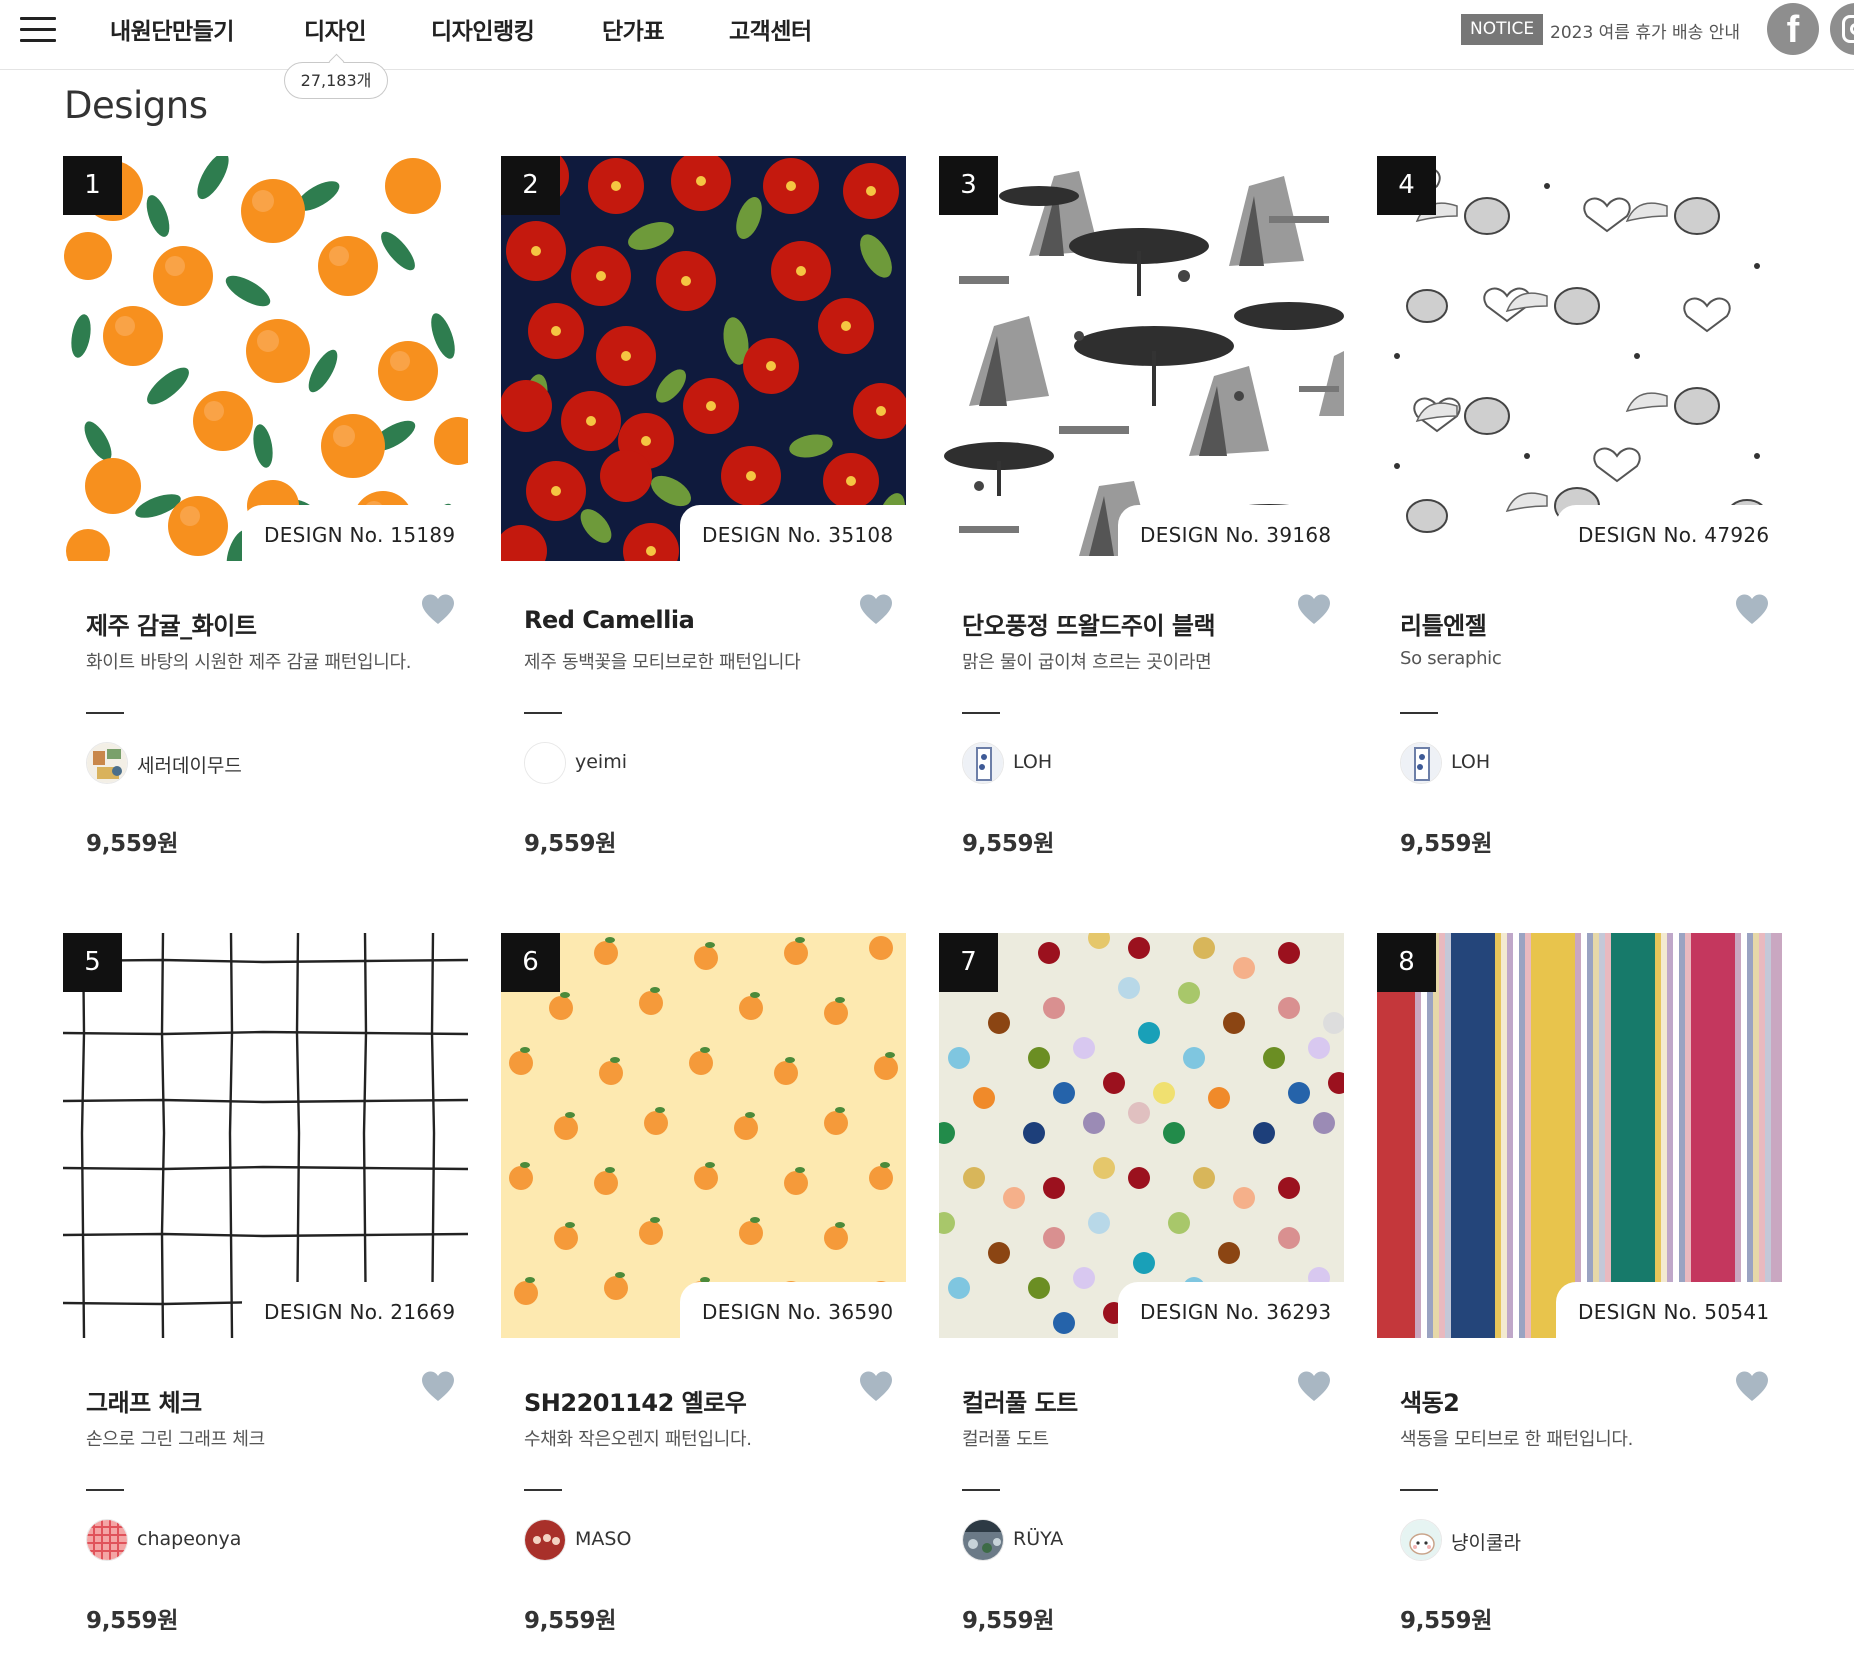 This screenshot has height=1676, width=1854. What do you see at coordinates (703, 358) in the screenshot?
I see `design-thumbnail-red-camellia: 2 DESIGN No. 35108` at bounding box center [703, 358].